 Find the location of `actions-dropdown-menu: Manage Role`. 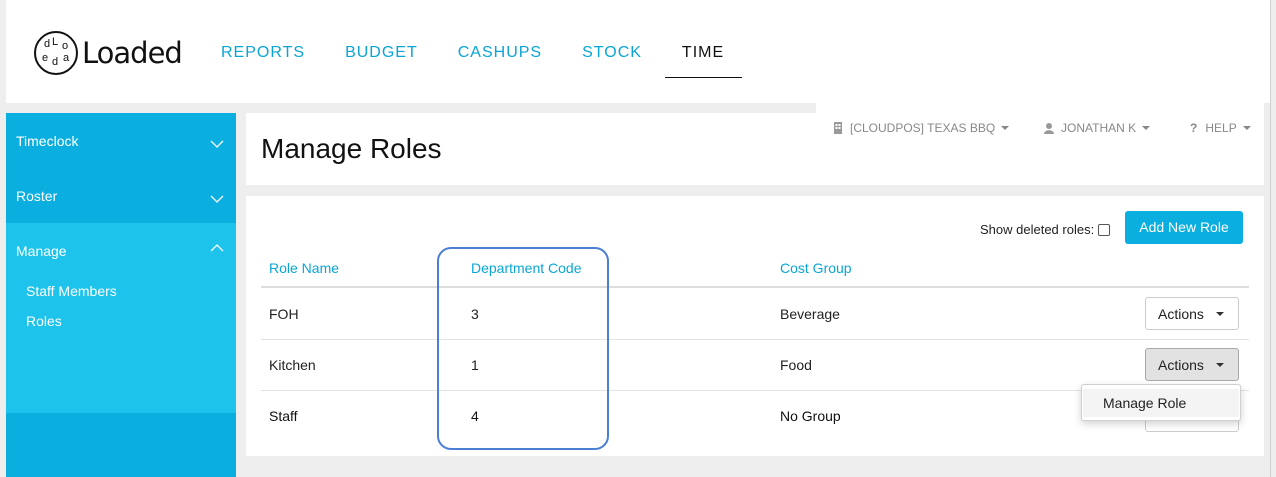

actions-dropdown-menu: Manage Role is located at coordinates (1161, 402).